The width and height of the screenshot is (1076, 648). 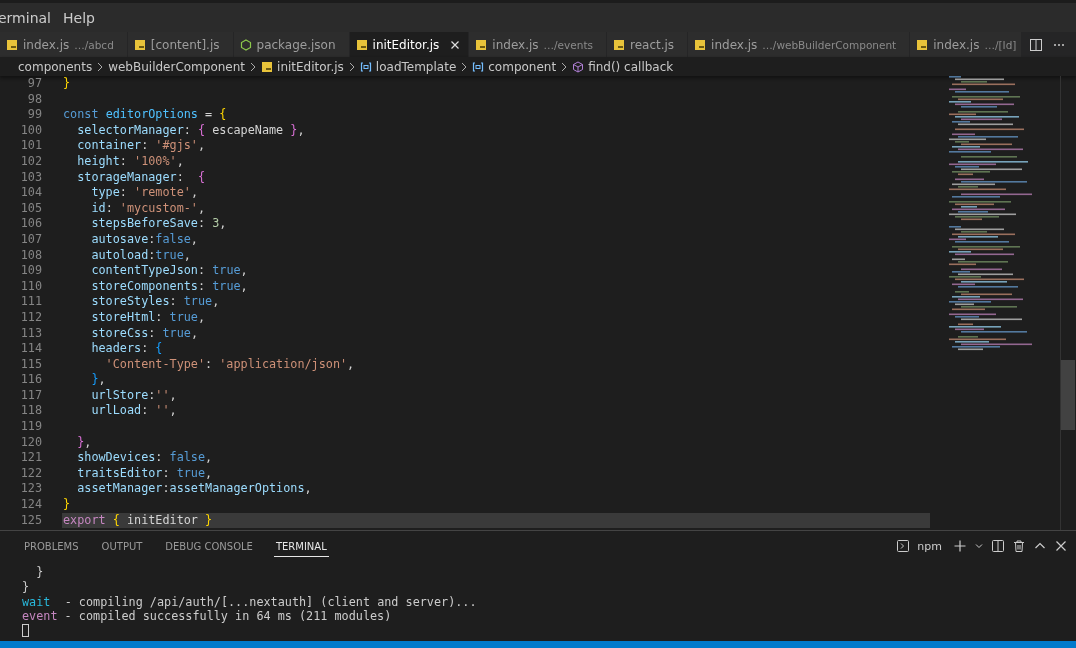 I want to click on code-line: traitsEditor: true,, so click(x=144, y=473).